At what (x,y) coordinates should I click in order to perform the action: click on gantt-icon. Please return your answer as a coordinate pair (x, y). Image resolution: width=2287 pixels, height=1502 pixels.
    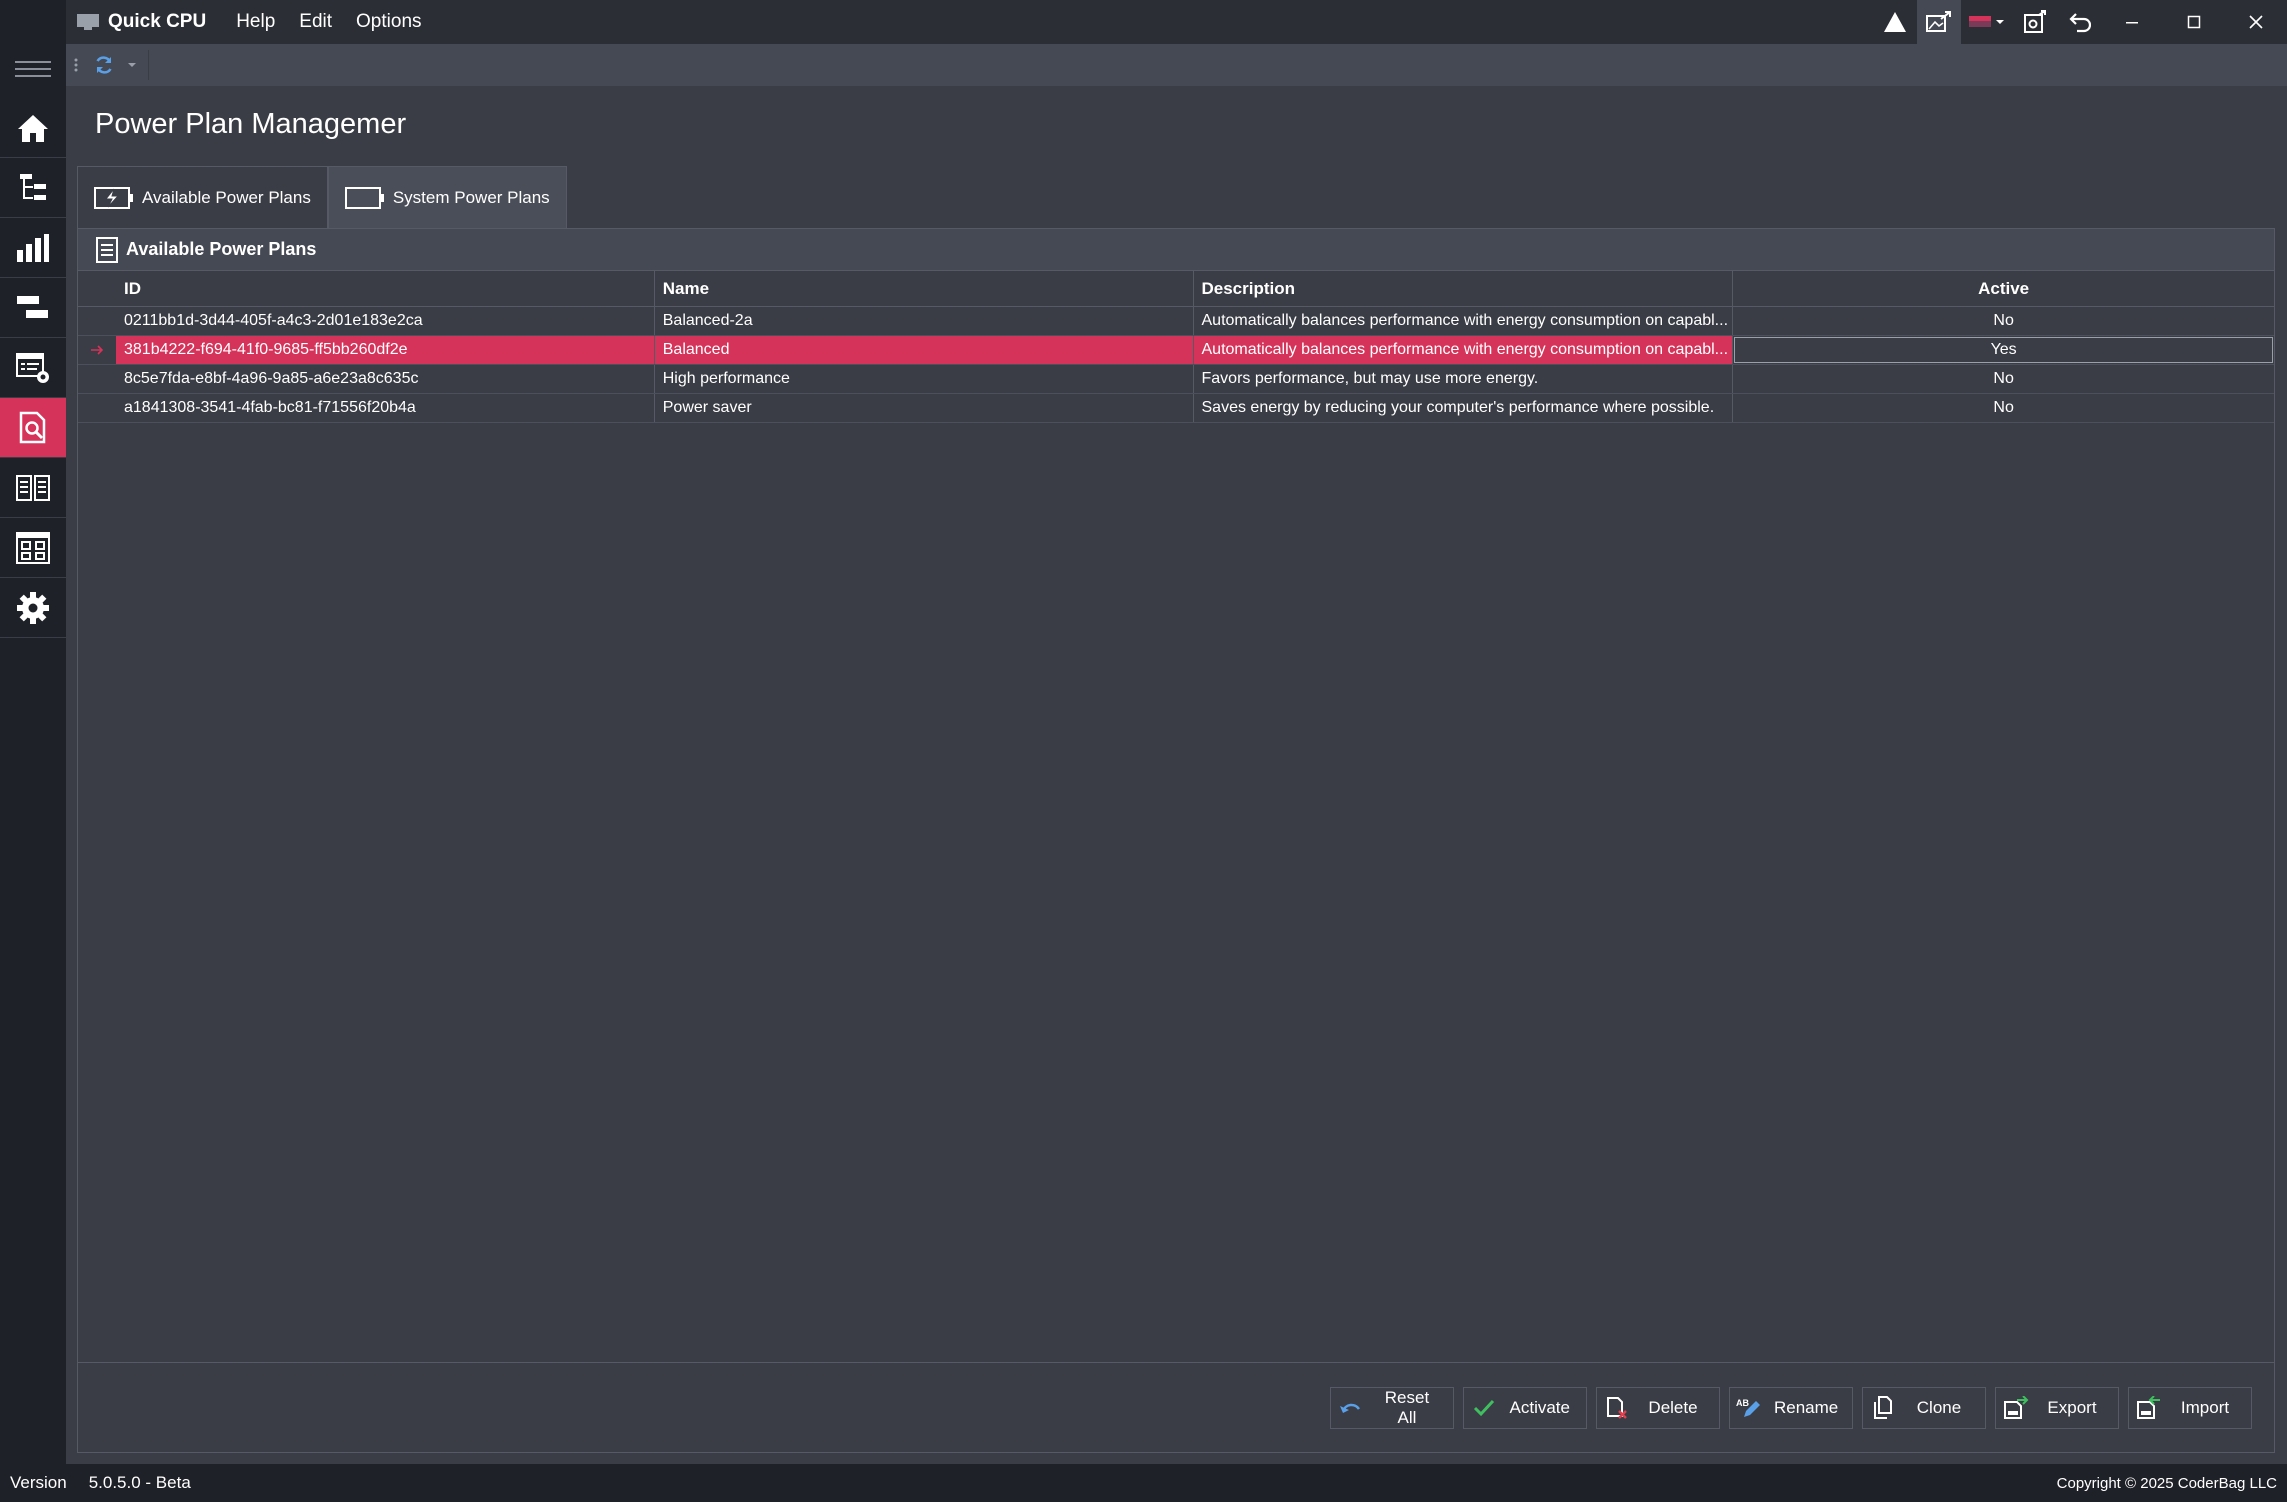
    Looking at the image, I should click on (32, 306).